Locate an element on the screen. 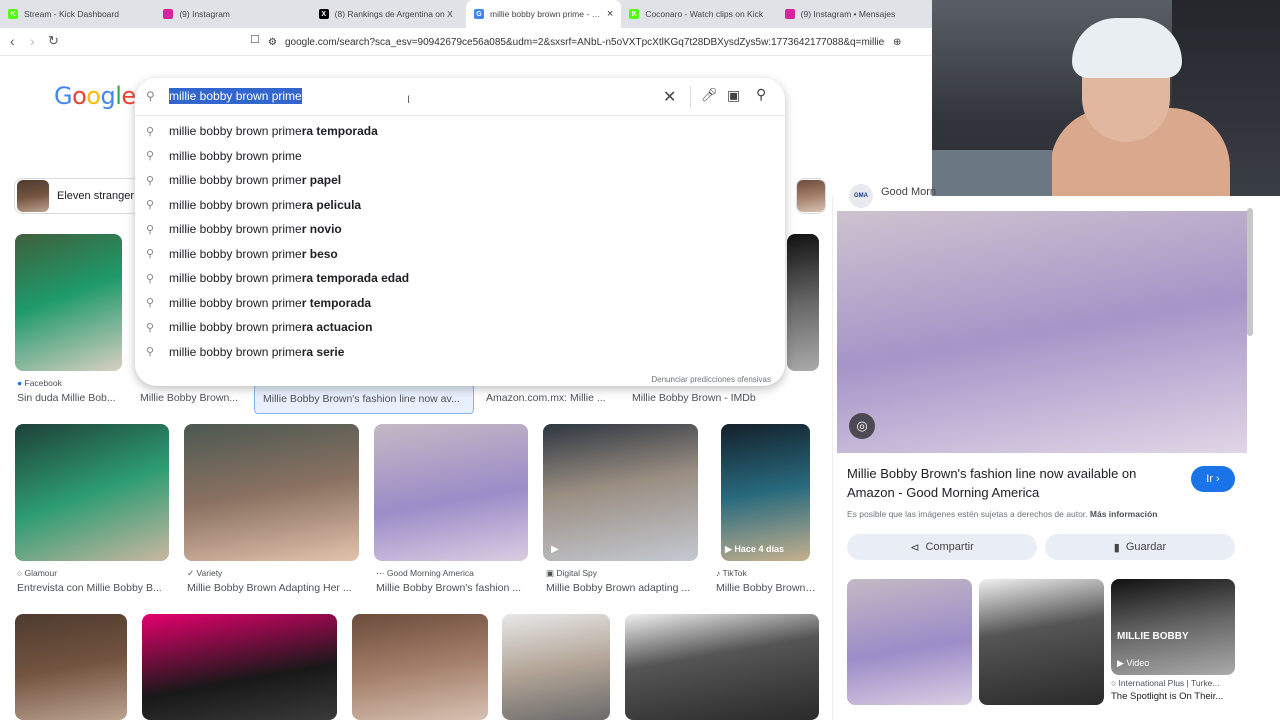 This screenshot has height=720, width=1280. site-settings-icon: ⚙ is located at coordinates (272, 42).